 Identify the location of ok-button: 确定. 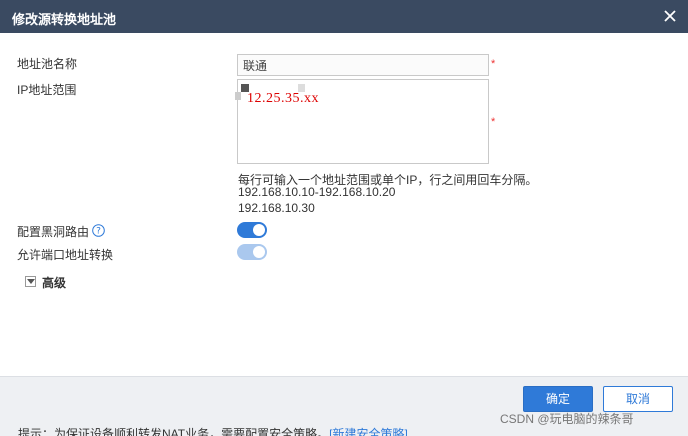
(558, 399).